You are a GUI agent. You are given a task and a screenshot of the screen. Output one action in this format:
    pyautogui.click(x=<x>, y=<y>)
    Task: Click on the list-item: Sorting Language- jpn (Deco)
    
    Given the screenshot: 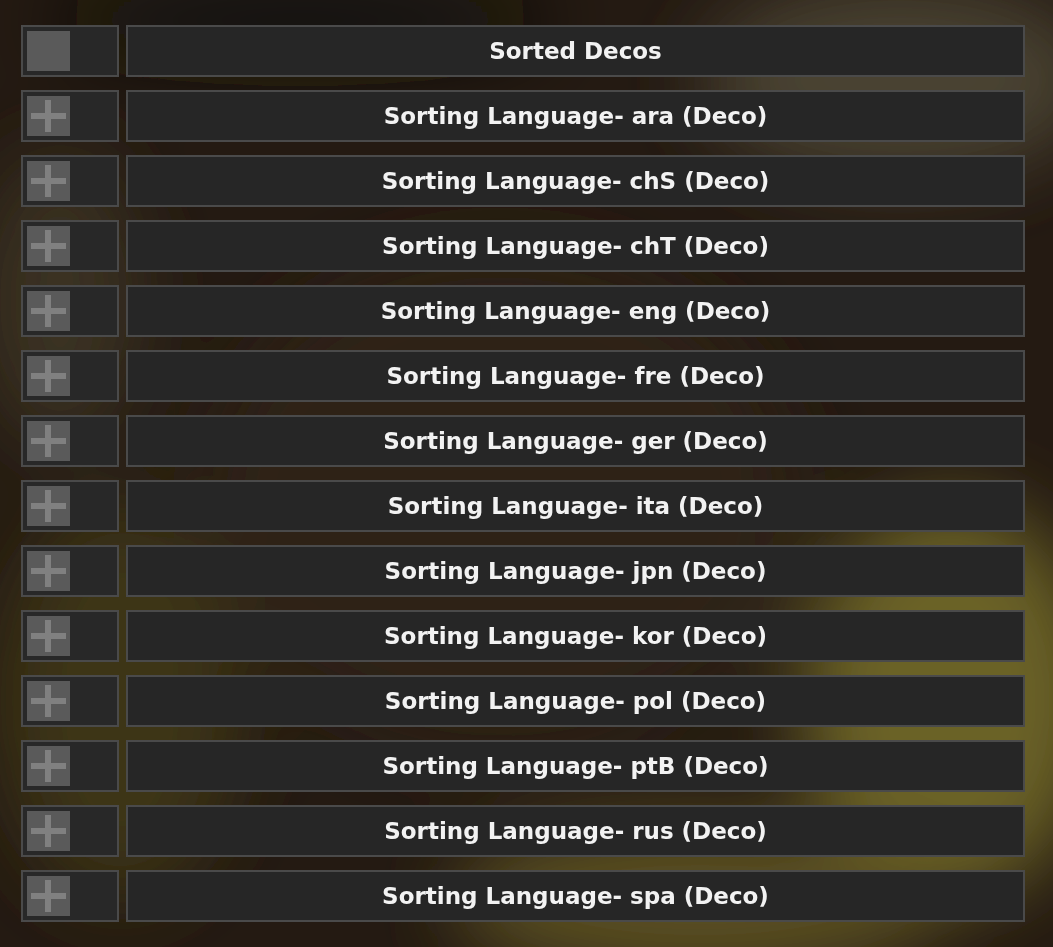 What is the action you would take?
    pyautogui.click(x=575, y=571)
    